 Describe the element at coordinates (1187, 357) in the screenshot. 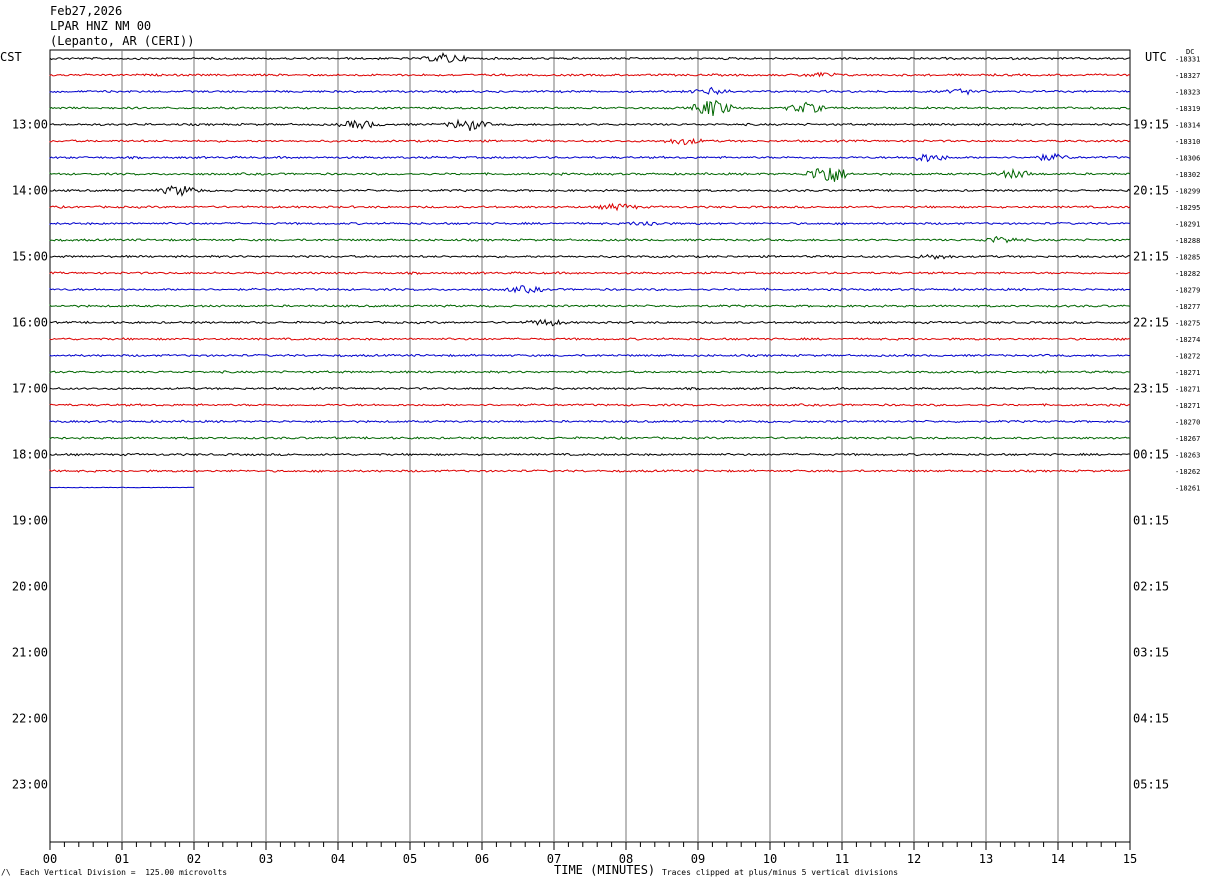

I see `dc-offset-label: -18272` at that location.